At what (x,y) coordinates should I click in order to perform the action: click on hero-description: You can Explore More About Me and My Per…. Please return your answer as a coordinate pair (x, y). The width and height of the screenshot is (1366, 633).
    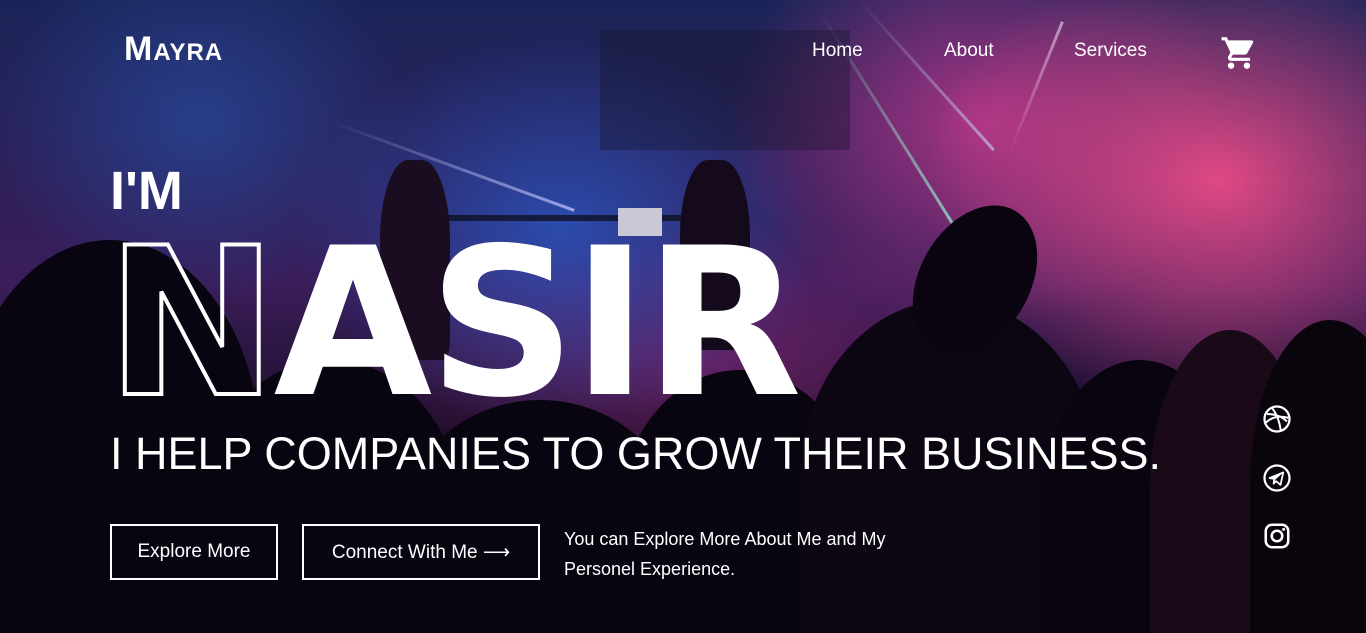
    Looking at the image, I should click on (725, 554).